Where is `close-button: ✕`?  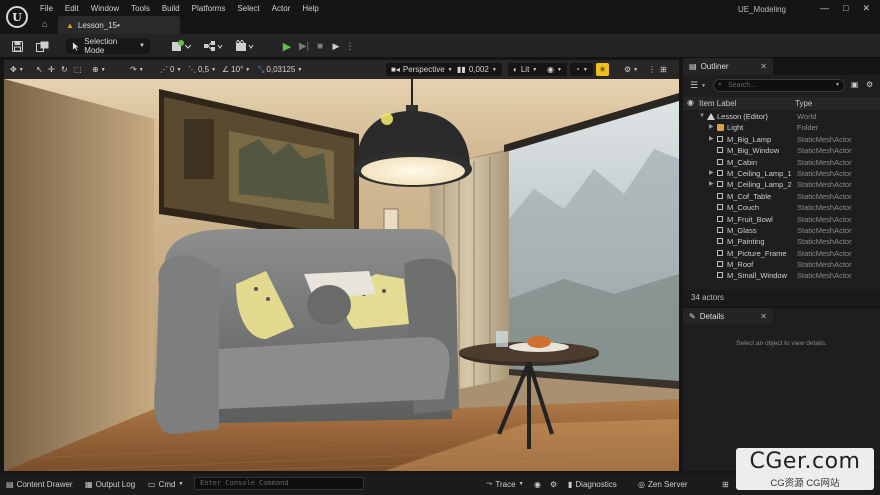 close-button: ✕ is located at coordinates (866, 8).